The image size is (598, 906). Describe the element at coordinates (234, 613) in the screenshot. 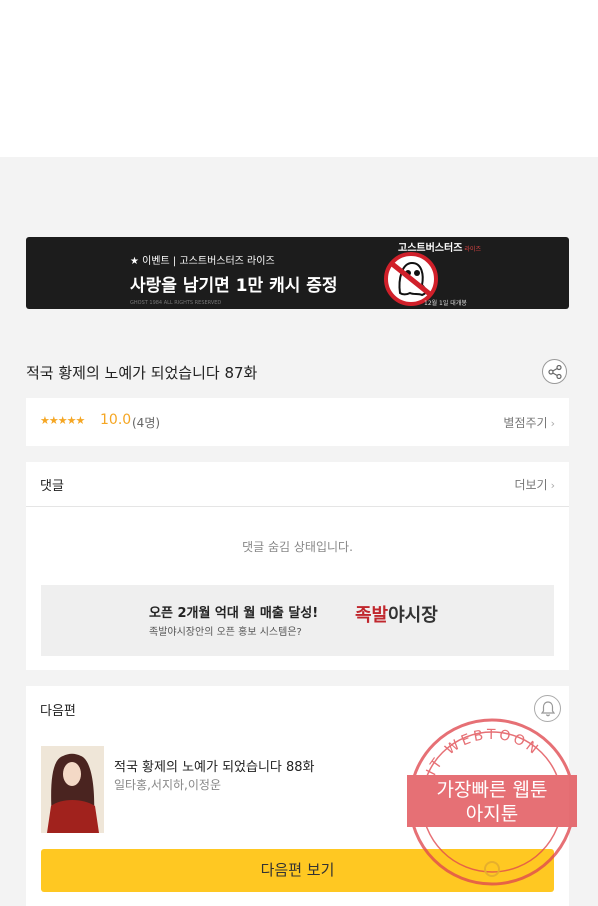

I see `promo-line-1: 오픈 2개월 억대 월 매출 달성!` at that location.